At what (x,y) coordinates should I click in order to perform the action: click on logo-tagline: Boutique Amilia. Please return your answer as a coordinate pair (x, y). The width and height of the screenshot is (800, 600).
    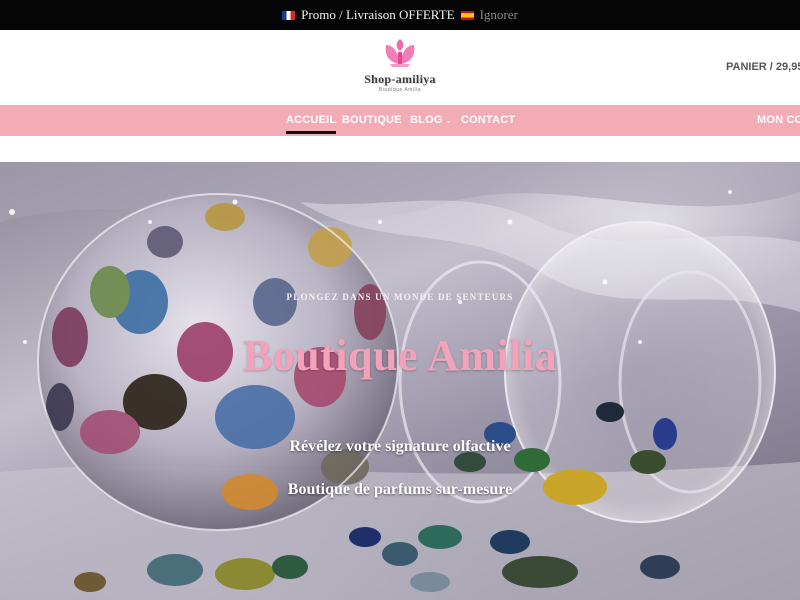
    Looking at the image, I should click on (400, 90).